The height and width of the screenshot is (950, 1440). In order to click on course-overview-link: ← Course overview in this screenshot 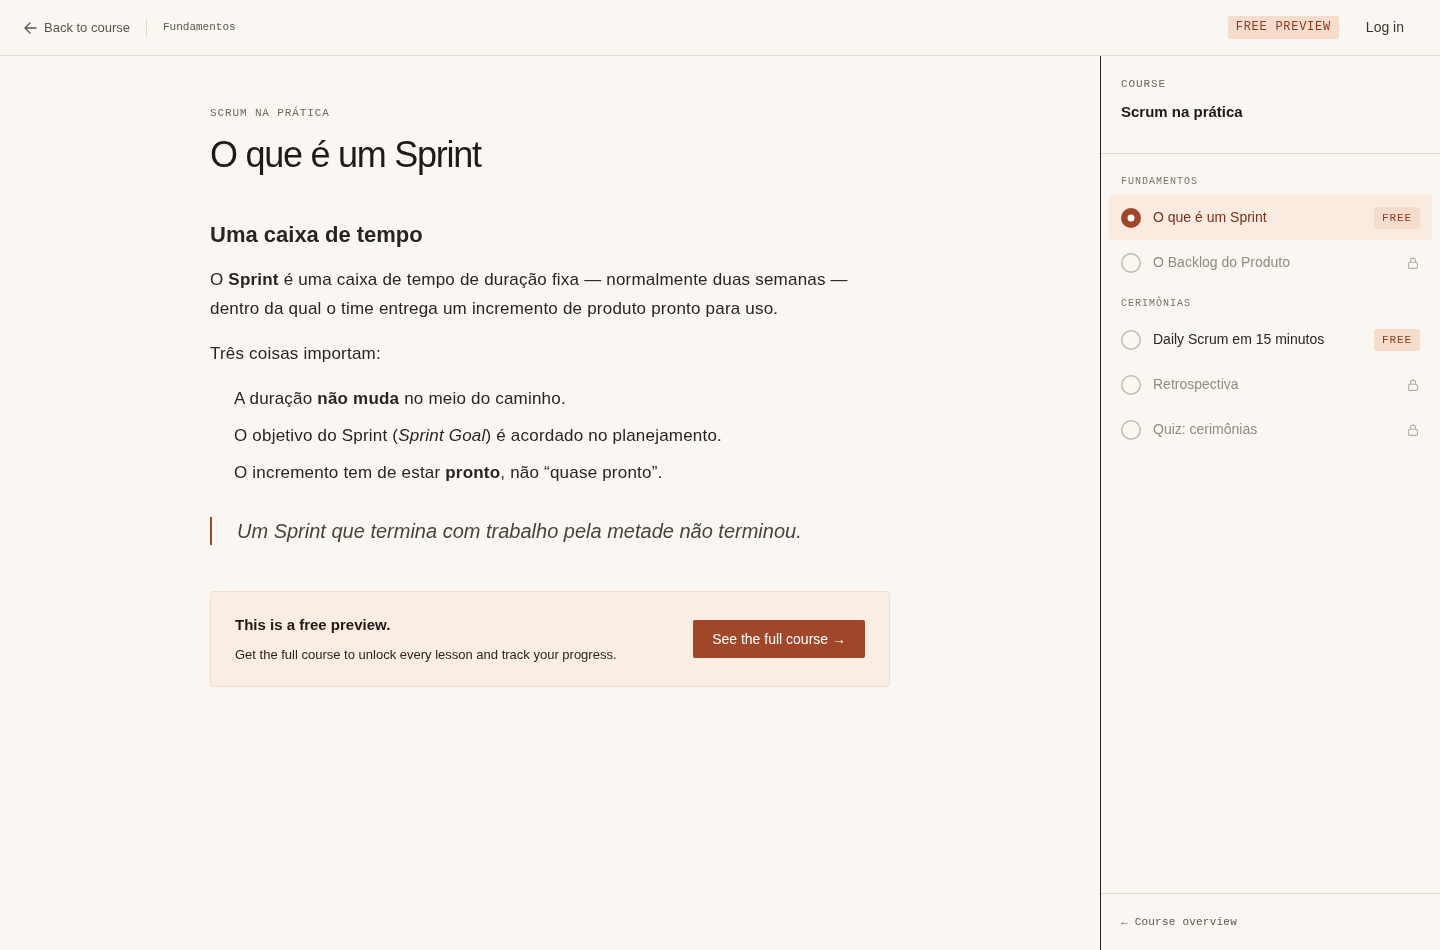, I will do `click(1179, 922)`.